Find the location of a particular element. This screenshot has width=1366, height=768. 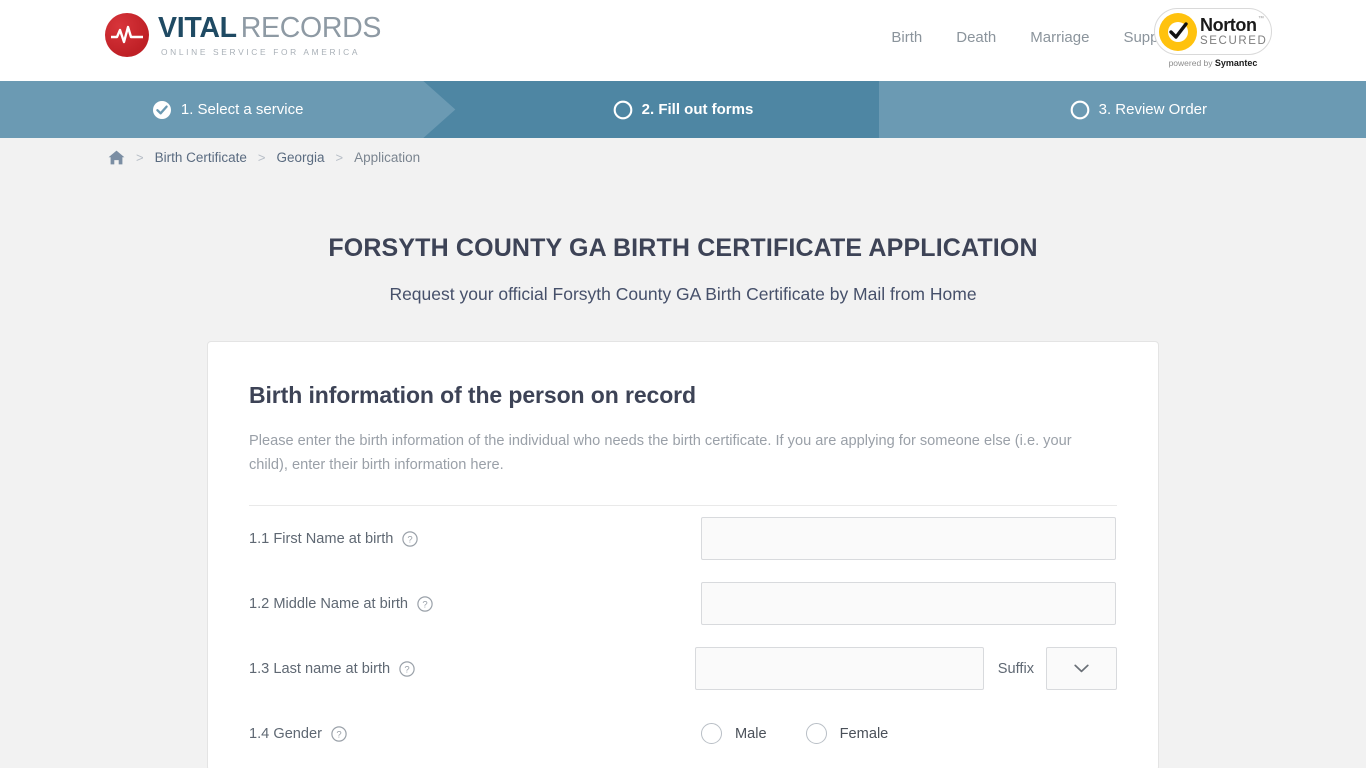

gender-option-label: Male is located at coordinates (751, 733).